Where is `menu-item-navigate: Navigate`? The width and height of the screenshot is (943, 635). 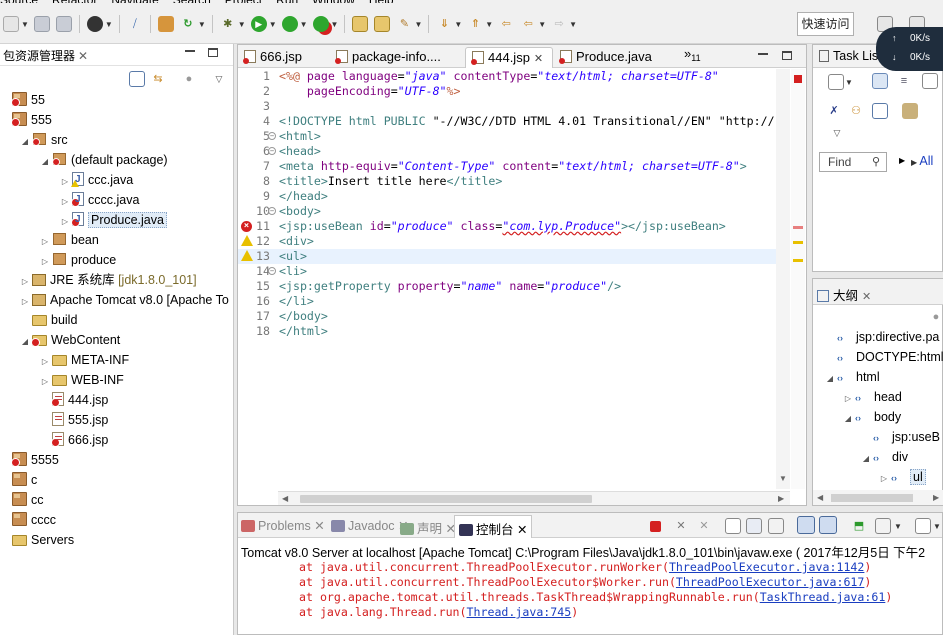 menu-item-navigate: Navigate is located at coordinates (134, 1).